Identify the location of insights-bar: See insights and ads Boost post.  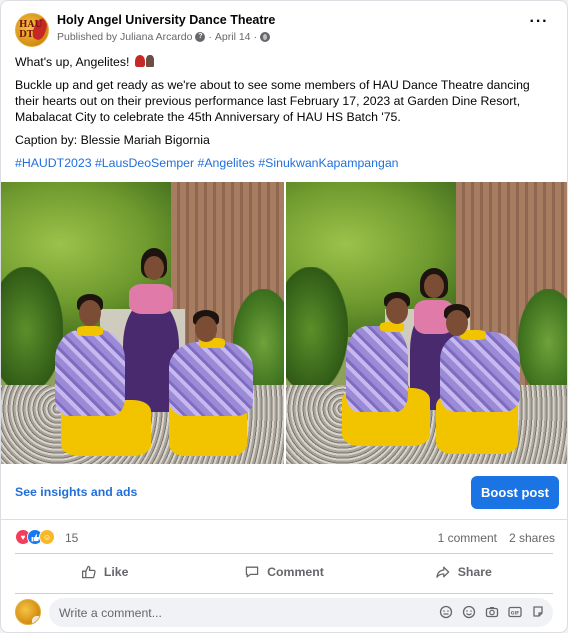
(284, 492).